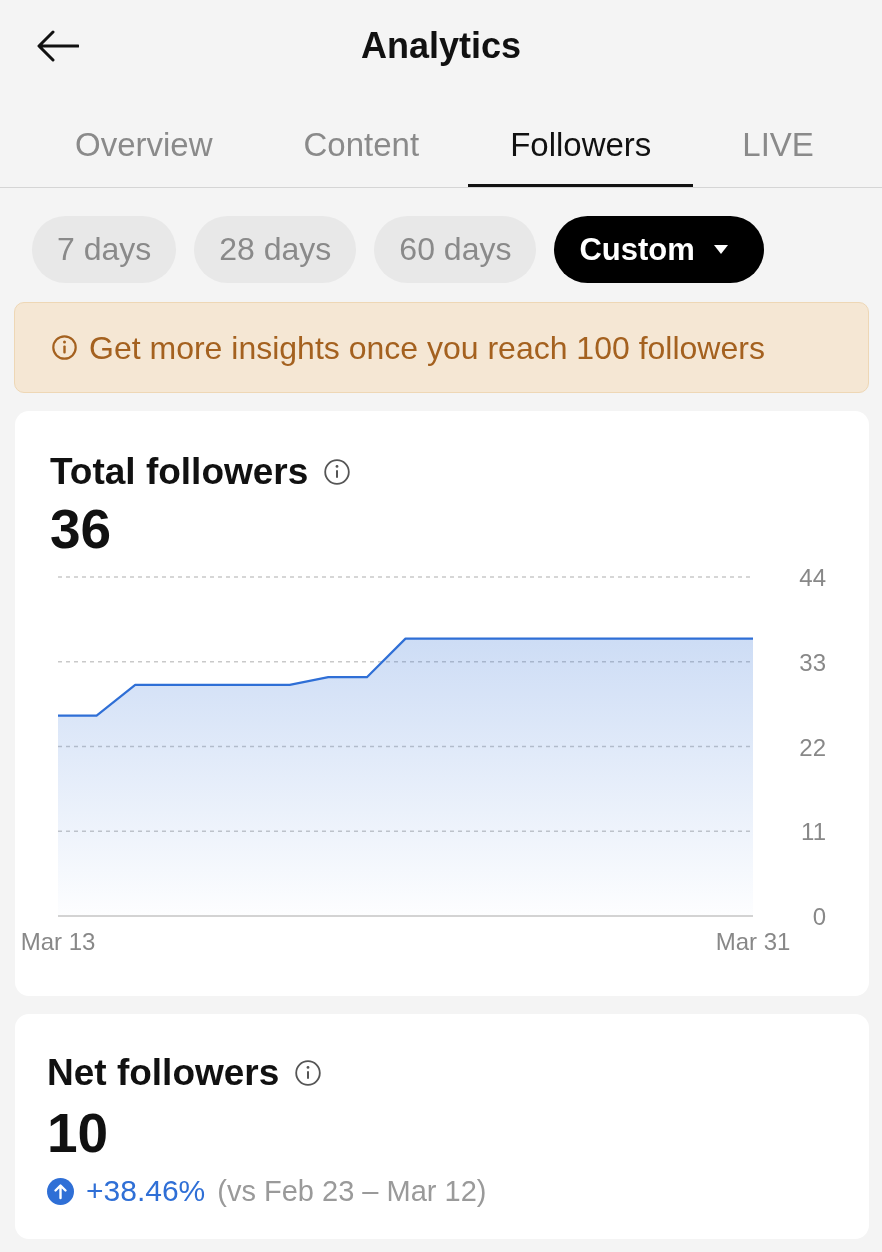 The height and width of the screenshot is (1252, 882). Describe the element at coordinates (812, 662) in the screenshot. I see `y-axis-label: 33` at that location.